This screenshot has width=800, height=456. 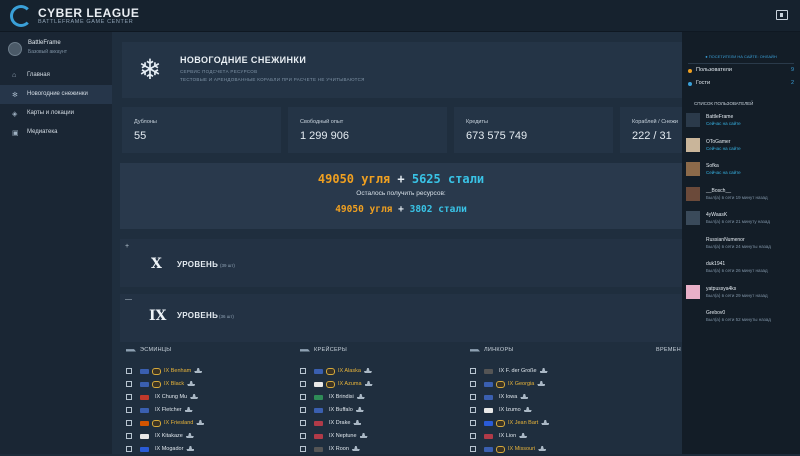 I want to click on ship-name: IX Neptune, so click(x=348, y=436).